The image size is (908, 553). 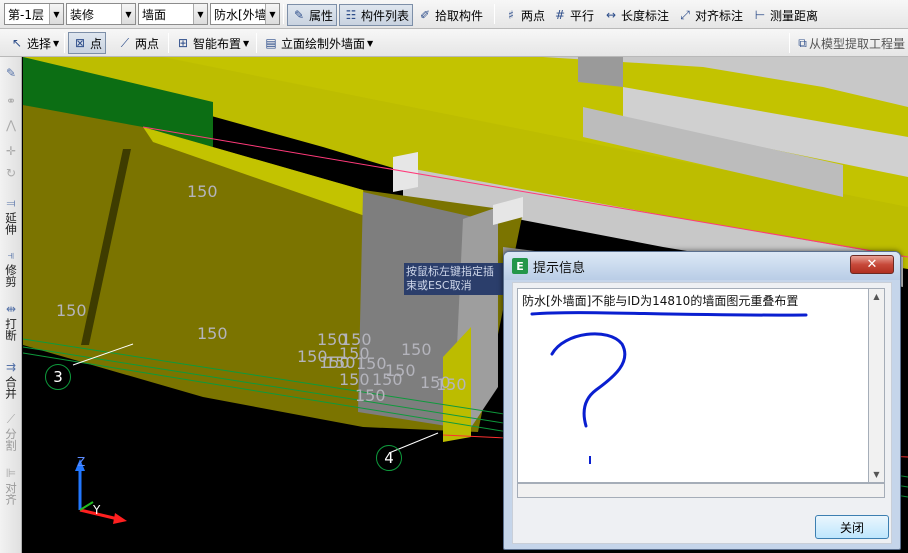 I want to click on merge-icon: ⇉, so click(x=11, y=367).